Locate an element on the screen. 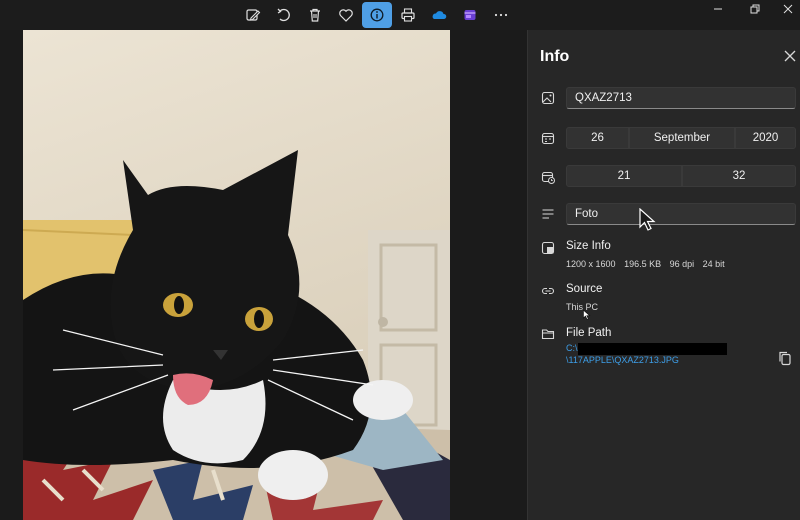  date-month-field: September is located at coordinates (682, 138).